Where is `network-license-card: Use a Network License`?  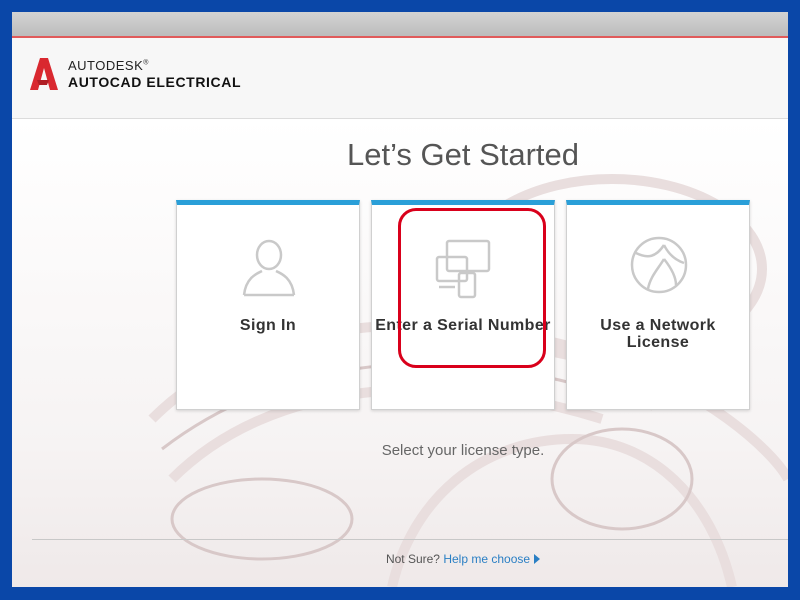 network-license-card: Use a Network License is located at coordinates (658, 305).